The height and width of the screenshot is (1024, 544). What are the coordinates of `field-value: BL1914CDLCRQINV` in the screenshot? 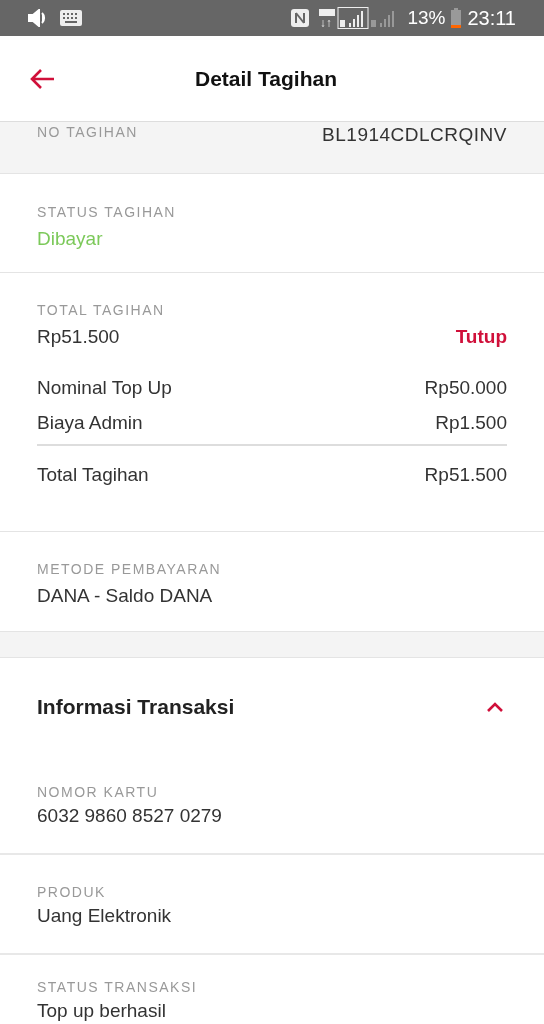 It's located at (414, 135).